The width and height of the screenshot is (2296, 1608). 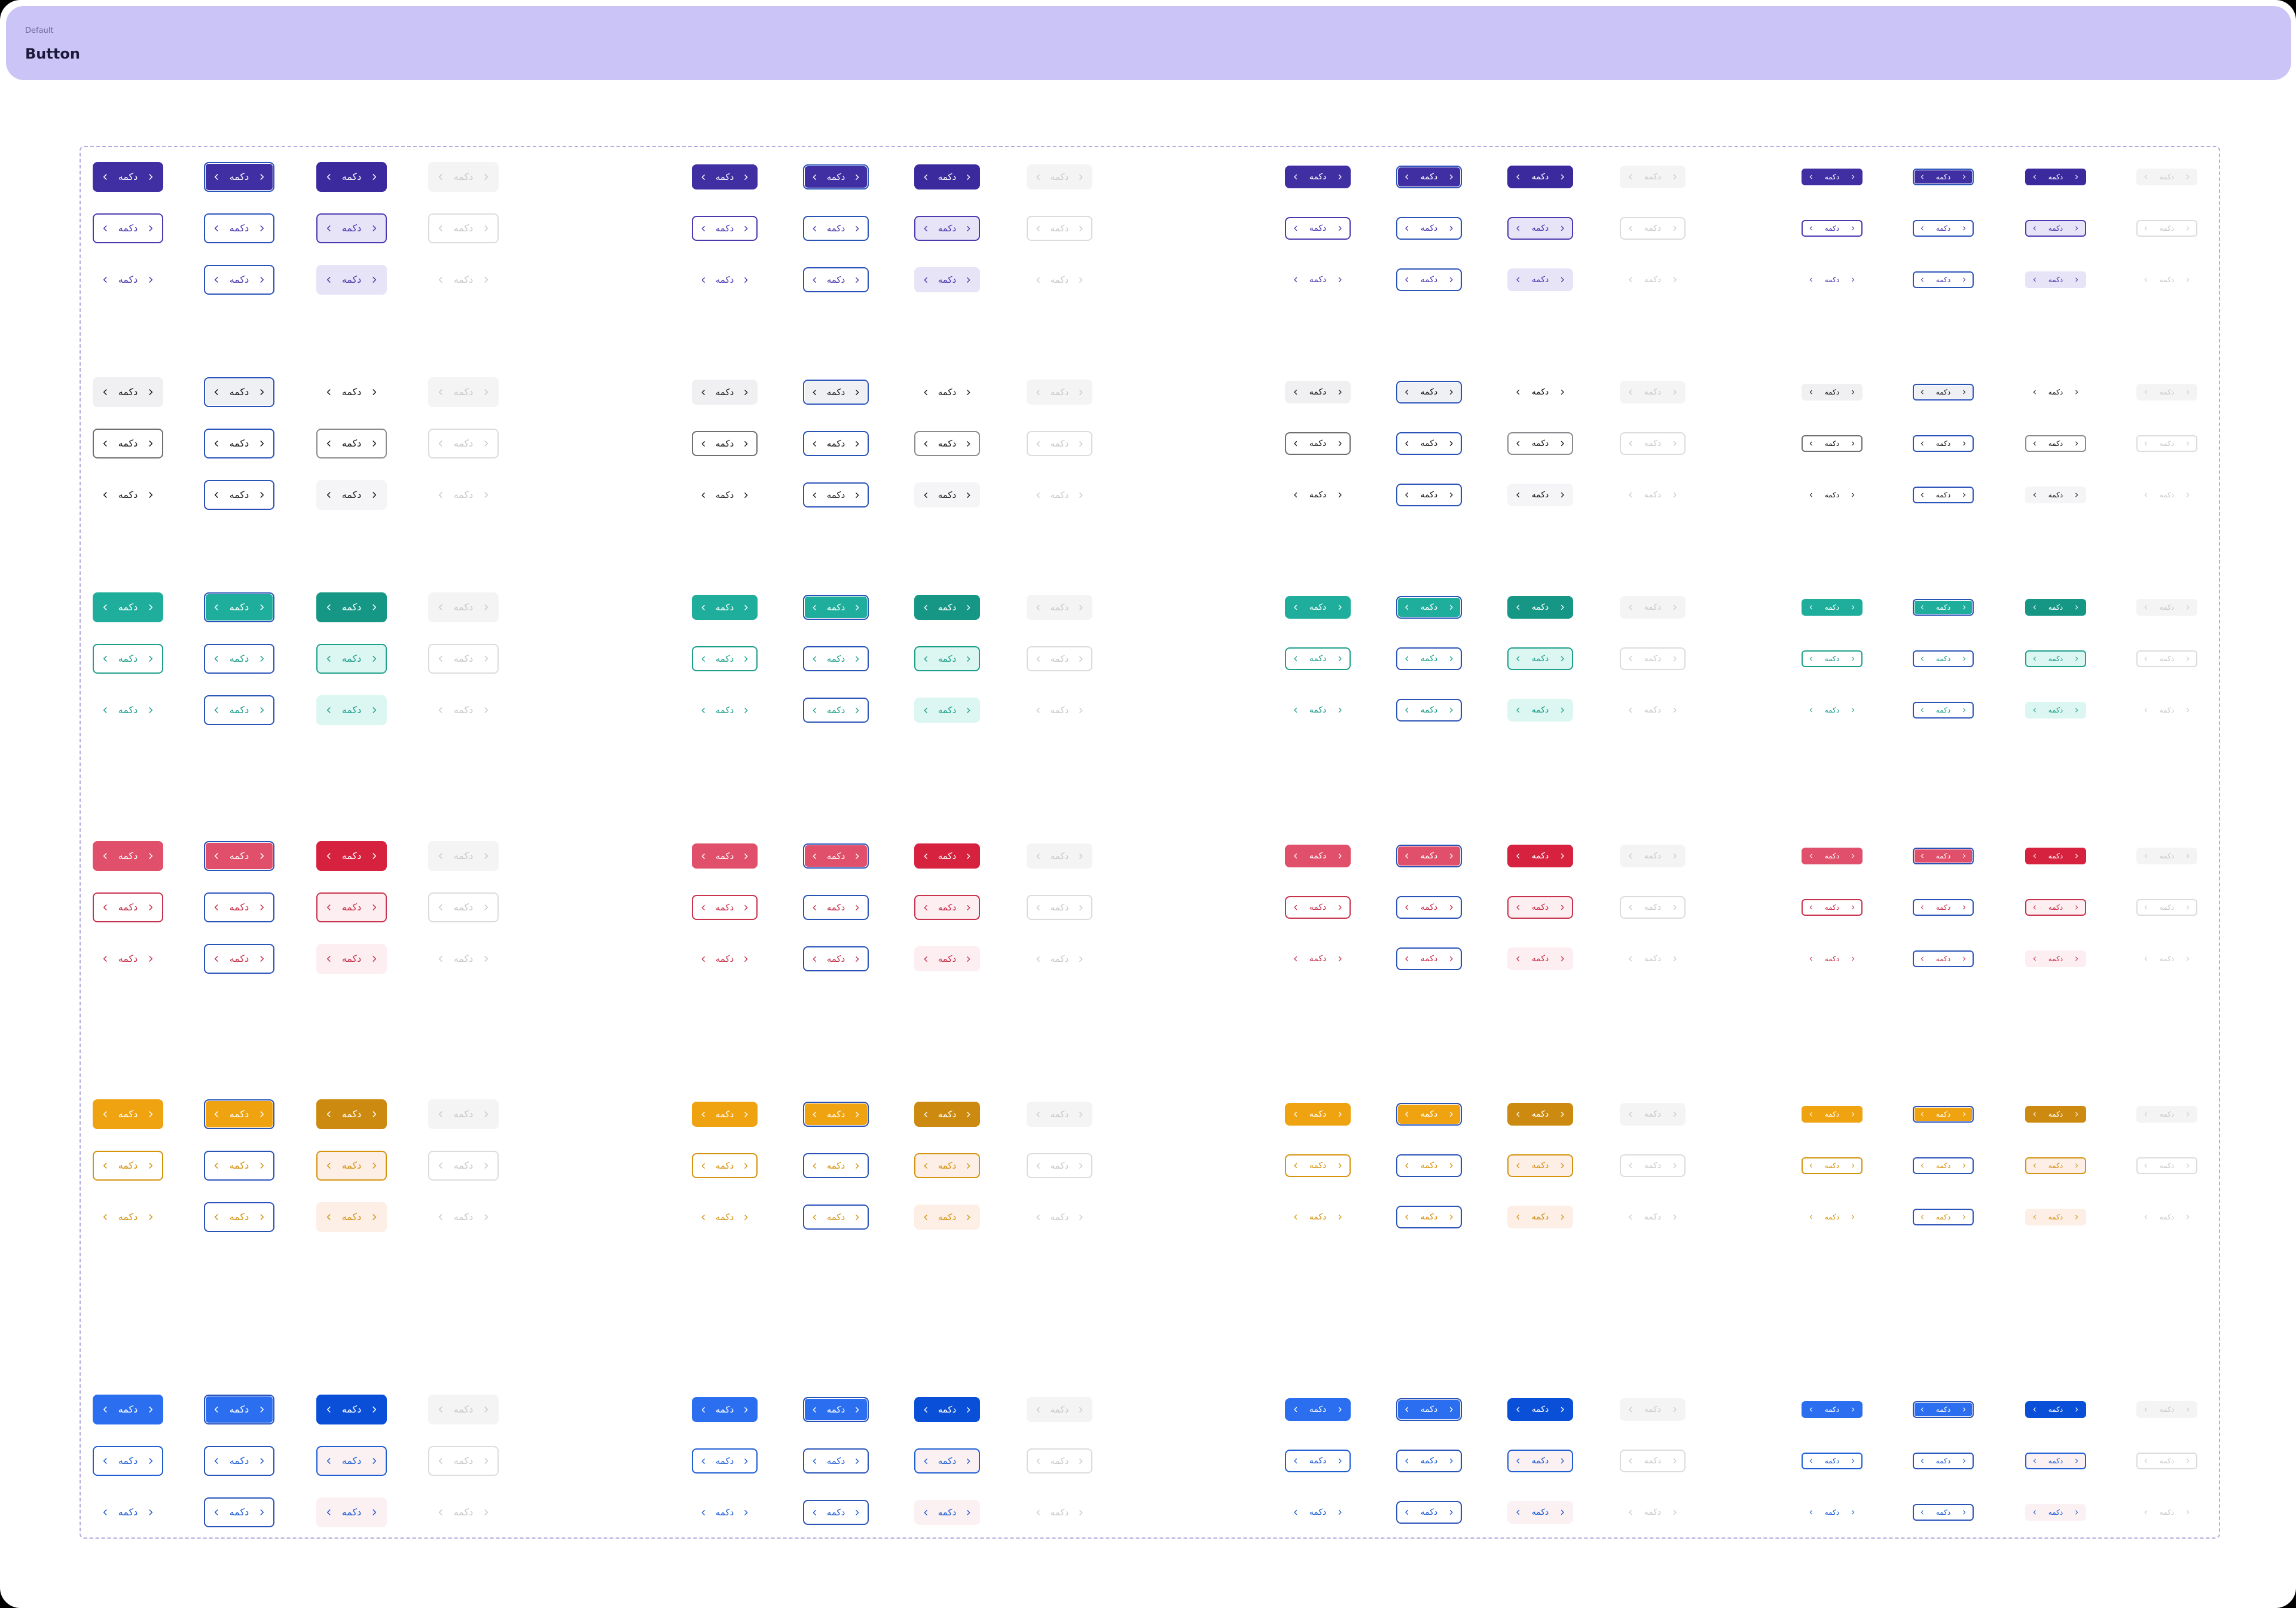 I want to click on danger-outline-pressed-button: دکمه, so click(x=351, y=907).